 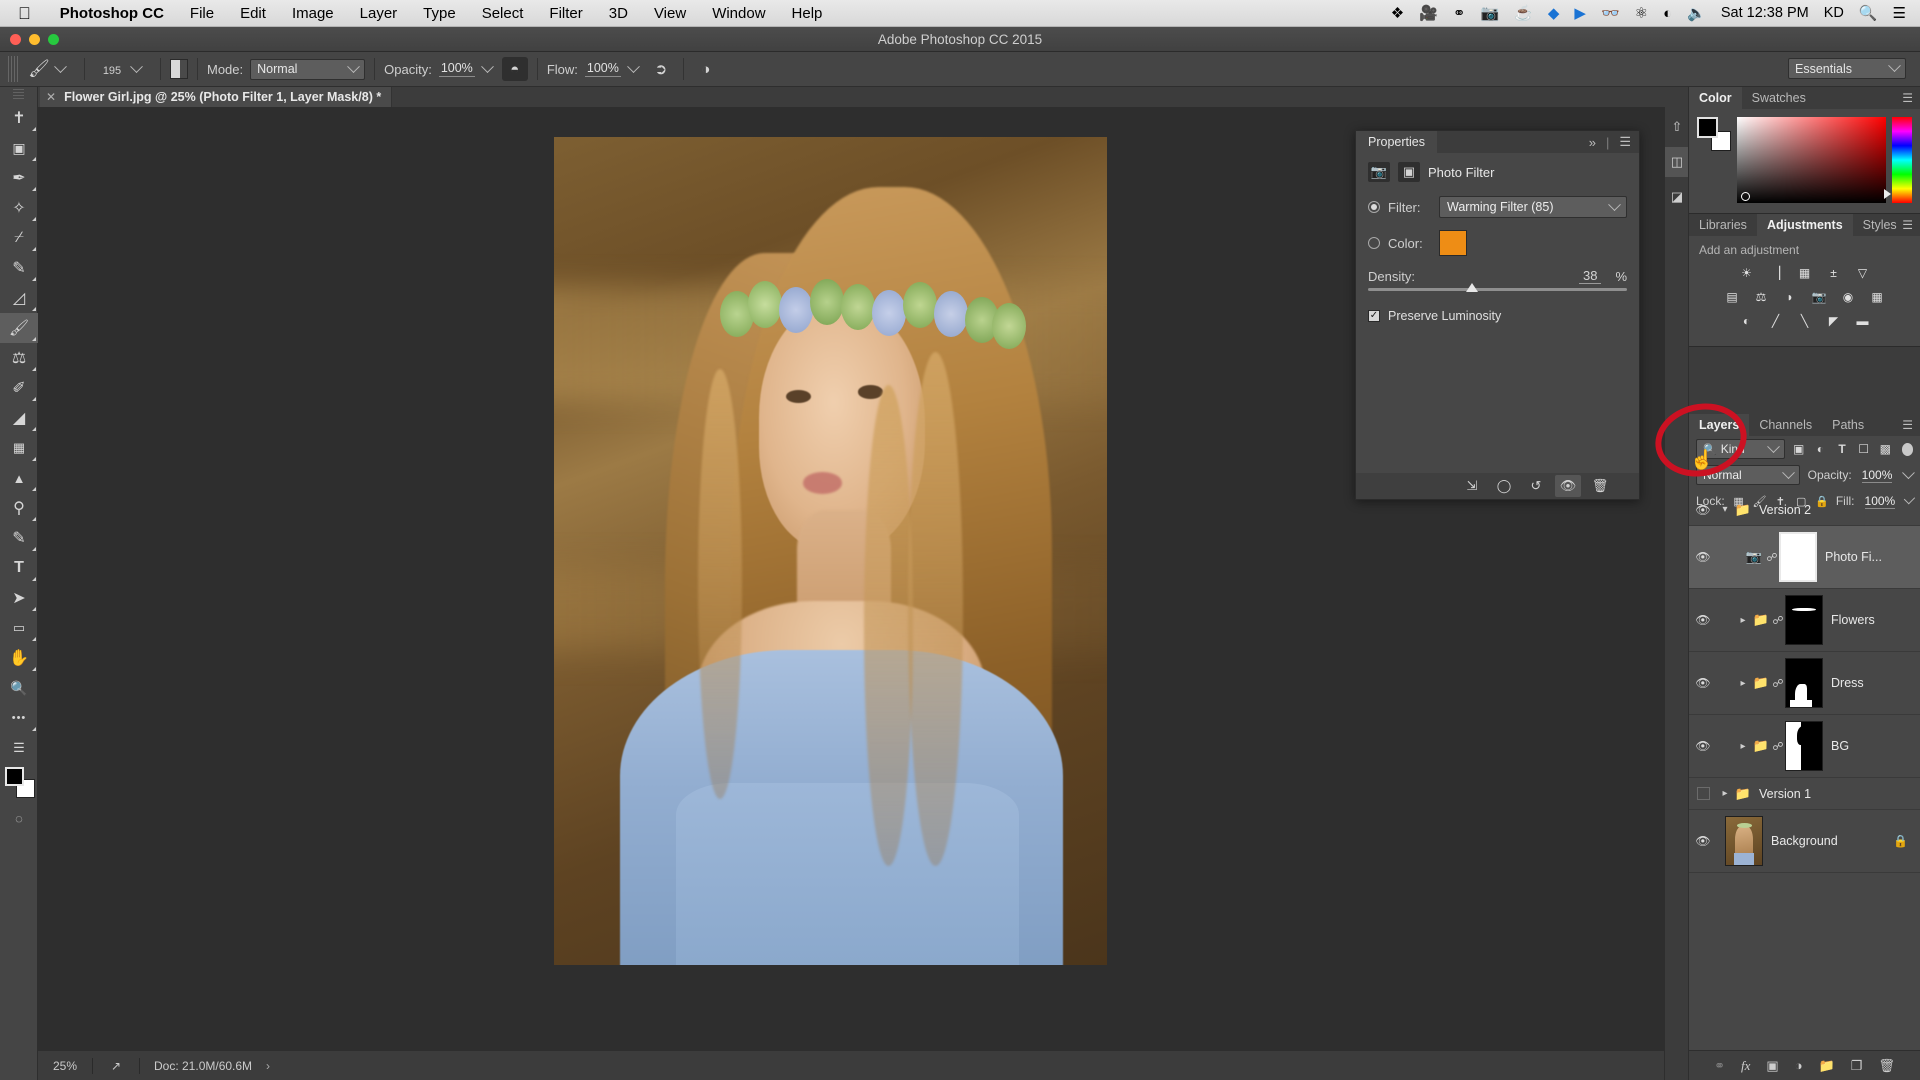 I want to click on flow-chevron-down-icon, so click(x=633, y=66).